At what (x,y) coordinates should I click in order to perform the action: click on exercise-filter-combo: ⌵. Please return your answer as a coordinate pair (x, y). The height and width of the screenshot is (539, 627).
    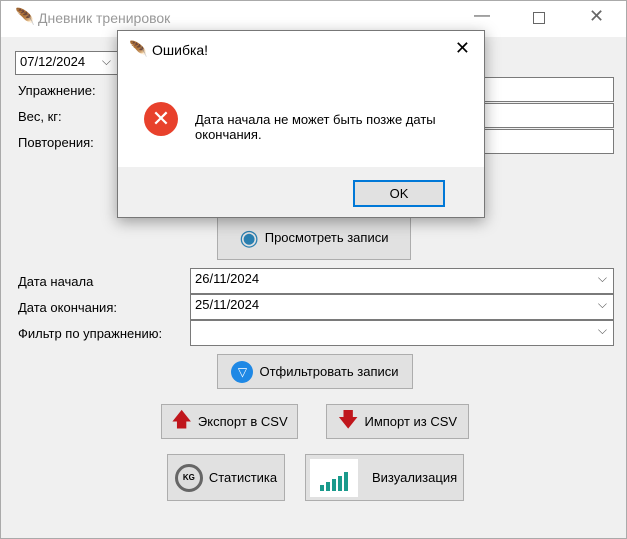
    Looking at the image, I should click on (402, 333).